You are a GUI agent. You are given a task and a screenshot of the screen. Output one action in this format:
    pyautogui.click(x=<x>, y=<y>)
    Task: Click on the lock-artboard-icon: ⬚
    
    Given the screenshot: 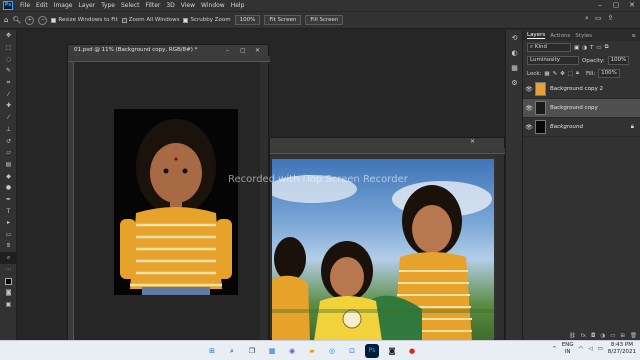 What is the action you would take?
    pyautogui.click(x=570, y=74)
    